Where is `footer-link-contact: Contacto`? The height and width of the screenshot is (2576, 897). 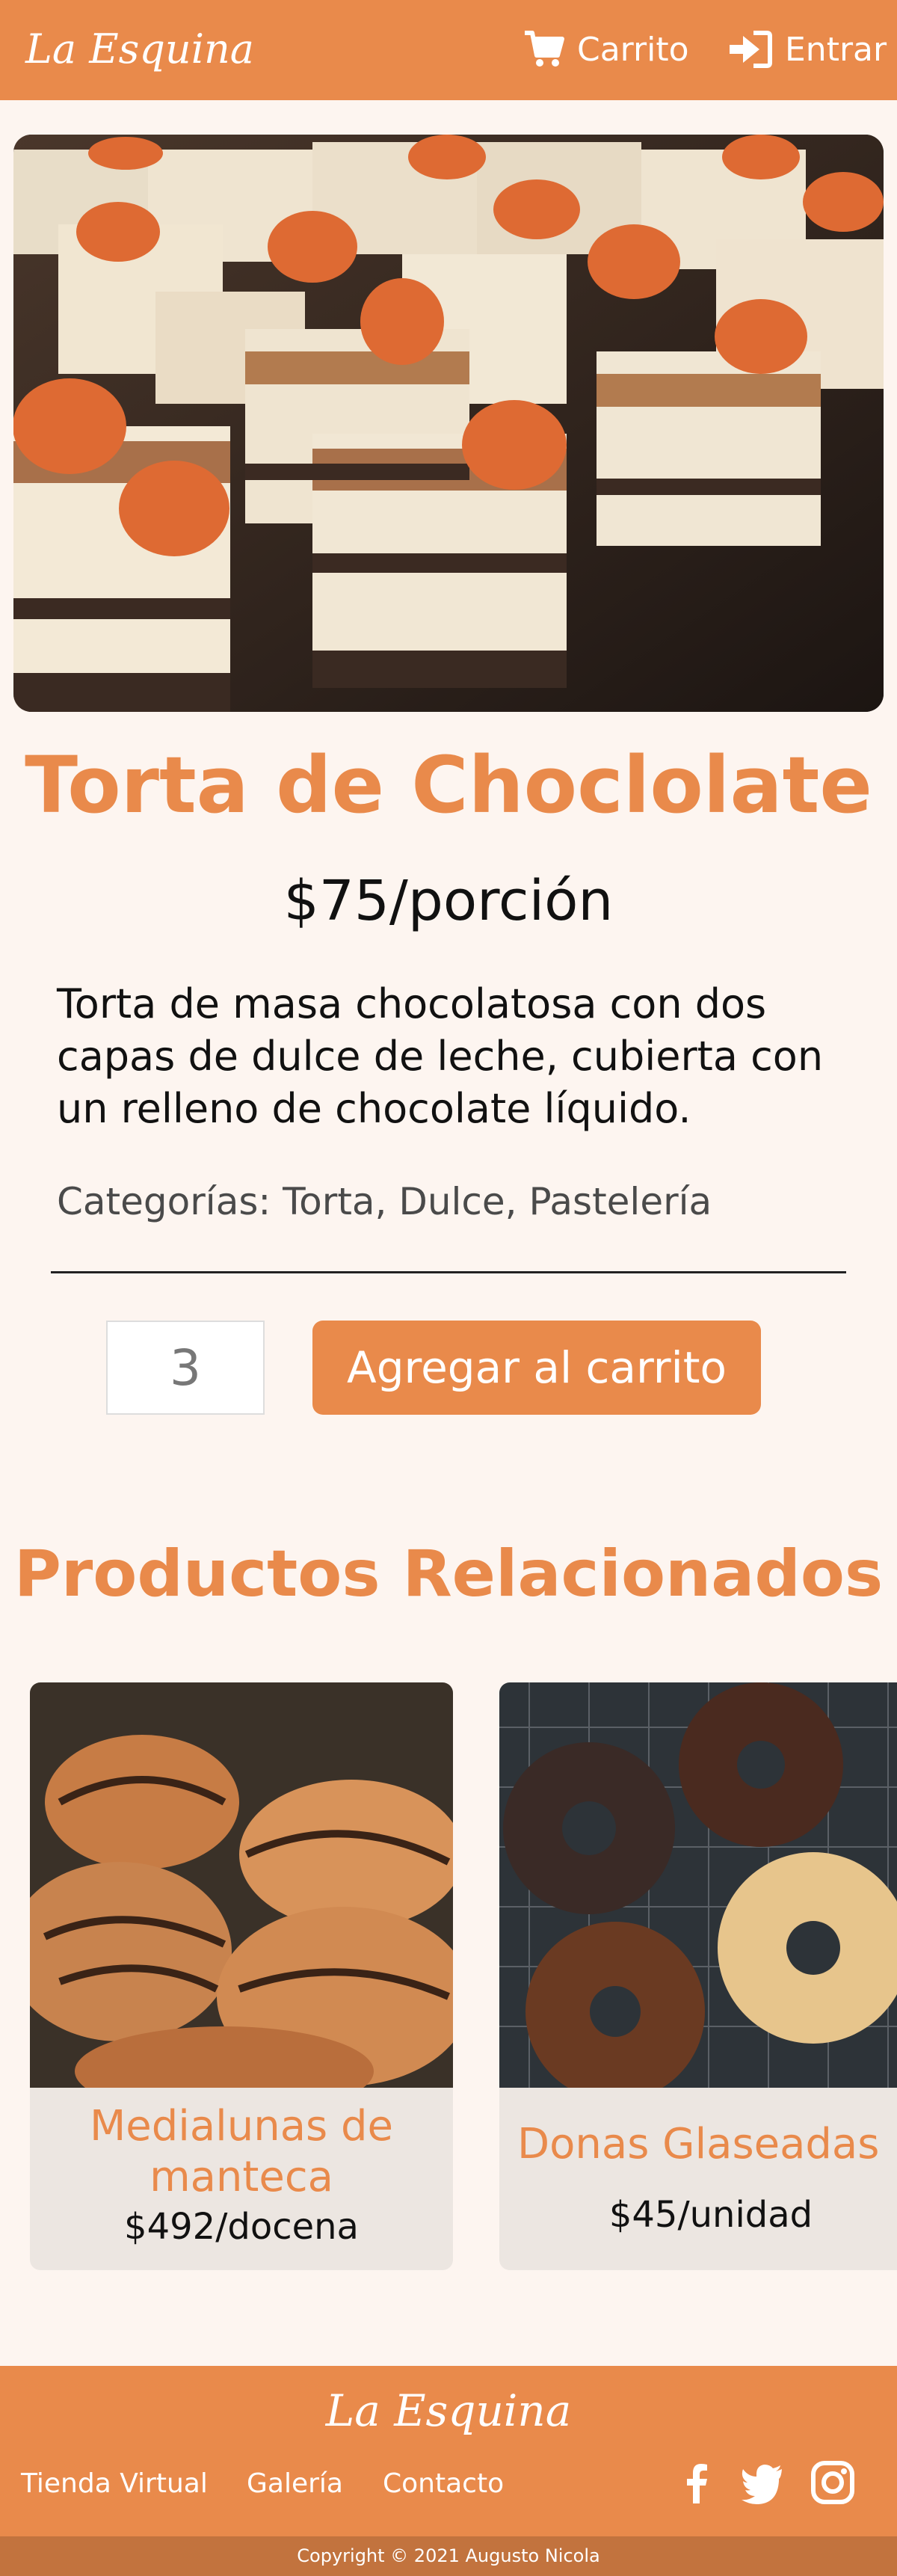
footer-link-contact: Contacto is located at coordinates (443, 2484).